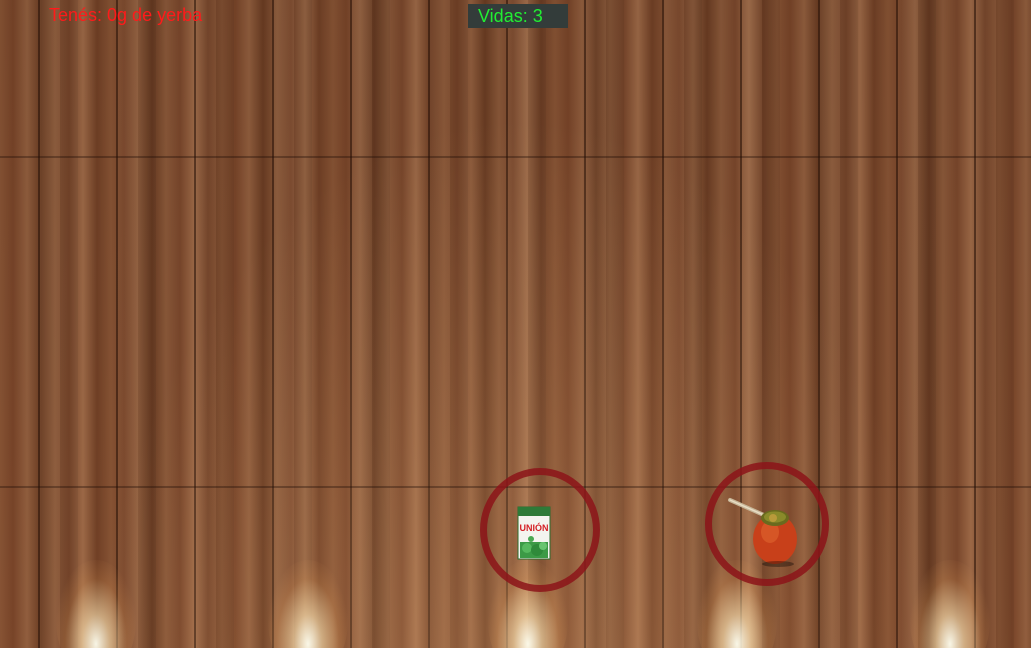 Image resolution: width=1031 pixels, height=648 pixels. What do you see at coordinates (126, 15) in the screenshot?
I see `yerba-score-text: Tenés: 0g de yerba` at bounding box center [126, 15].